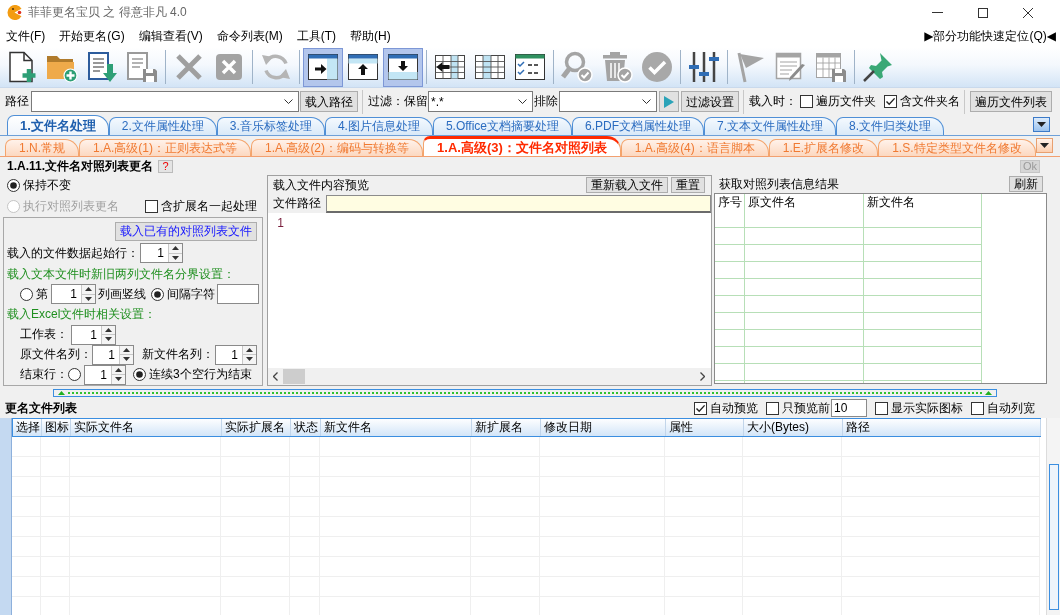  I want to click on window-title: 菲菲更名宝贝 之 得意非凡 4.0, so click(107, 12).